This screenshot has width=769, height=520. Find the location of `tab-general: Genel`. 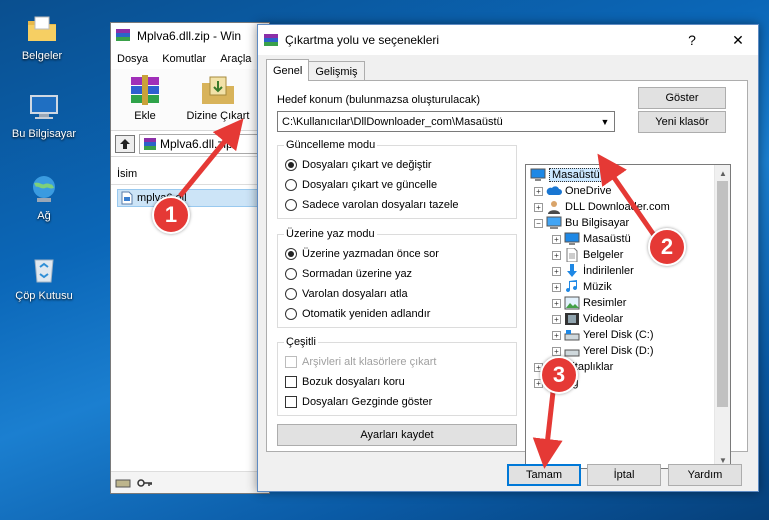

tab-general: Genel is located at coordinates (288, 70).